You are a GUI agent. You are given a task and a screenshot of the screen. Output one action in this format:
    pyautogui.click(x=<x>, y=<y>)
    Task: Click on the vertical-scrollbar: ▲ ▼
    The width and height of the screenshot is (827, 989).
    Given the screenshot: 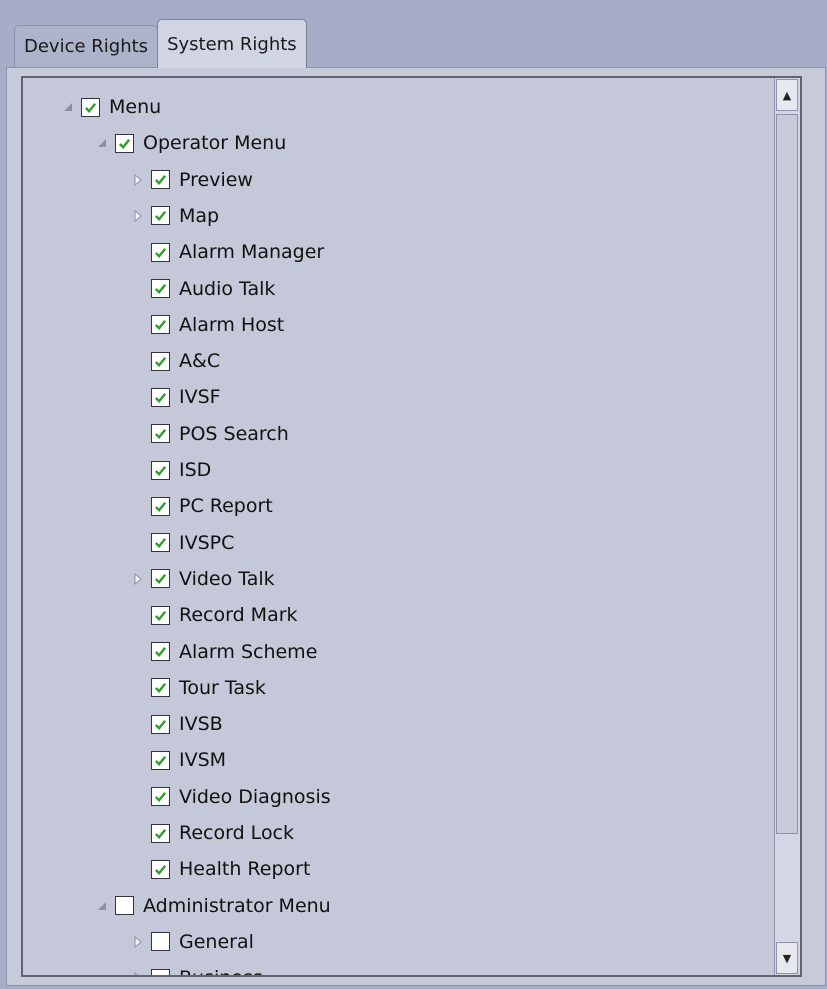 What is the action you would take?
    pyautogui.click(x=787, y=526)
    